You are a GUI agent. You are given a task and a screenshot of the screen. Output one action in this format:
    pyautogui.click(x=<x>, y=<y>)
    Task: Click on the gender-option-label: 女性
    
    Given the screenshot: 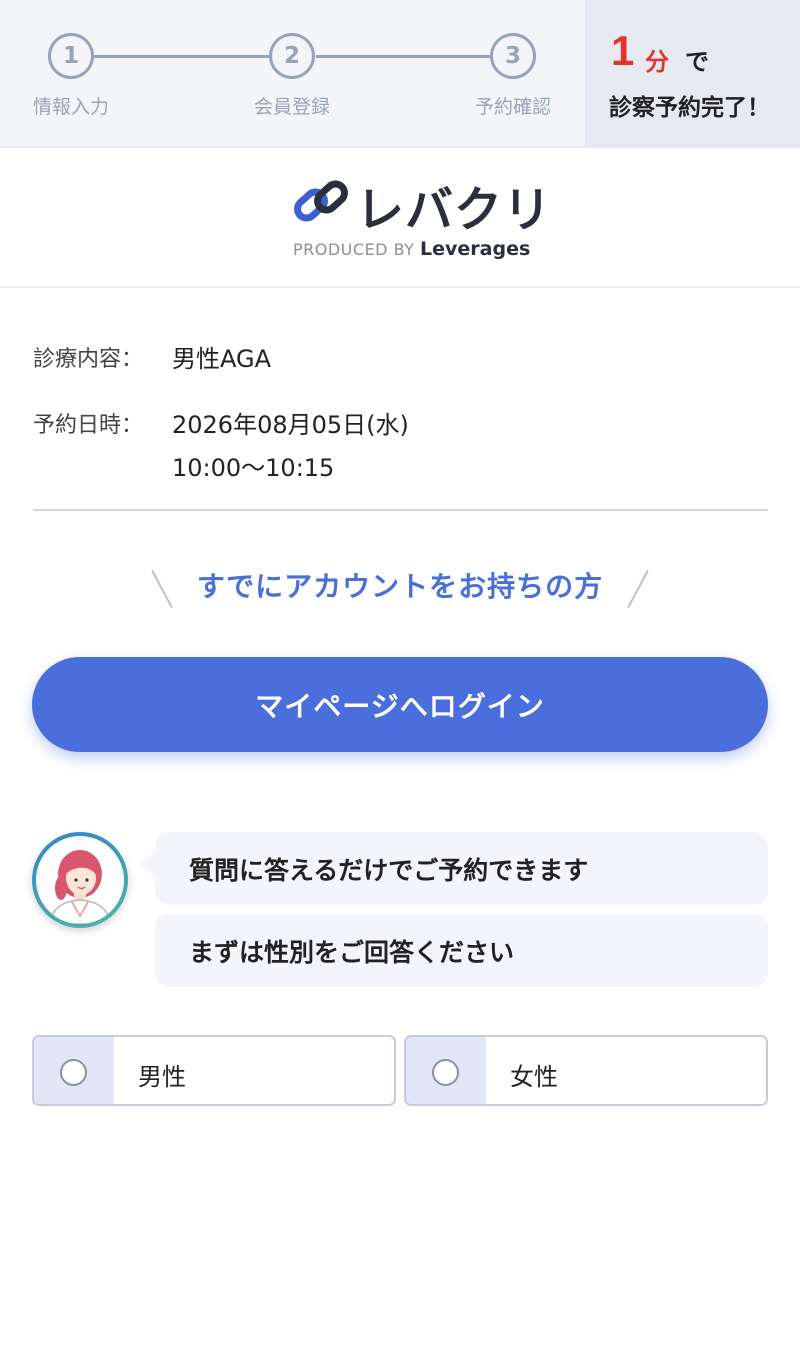 What is the action you would take?
    pyautogui.click(x=534, y=1077)
    